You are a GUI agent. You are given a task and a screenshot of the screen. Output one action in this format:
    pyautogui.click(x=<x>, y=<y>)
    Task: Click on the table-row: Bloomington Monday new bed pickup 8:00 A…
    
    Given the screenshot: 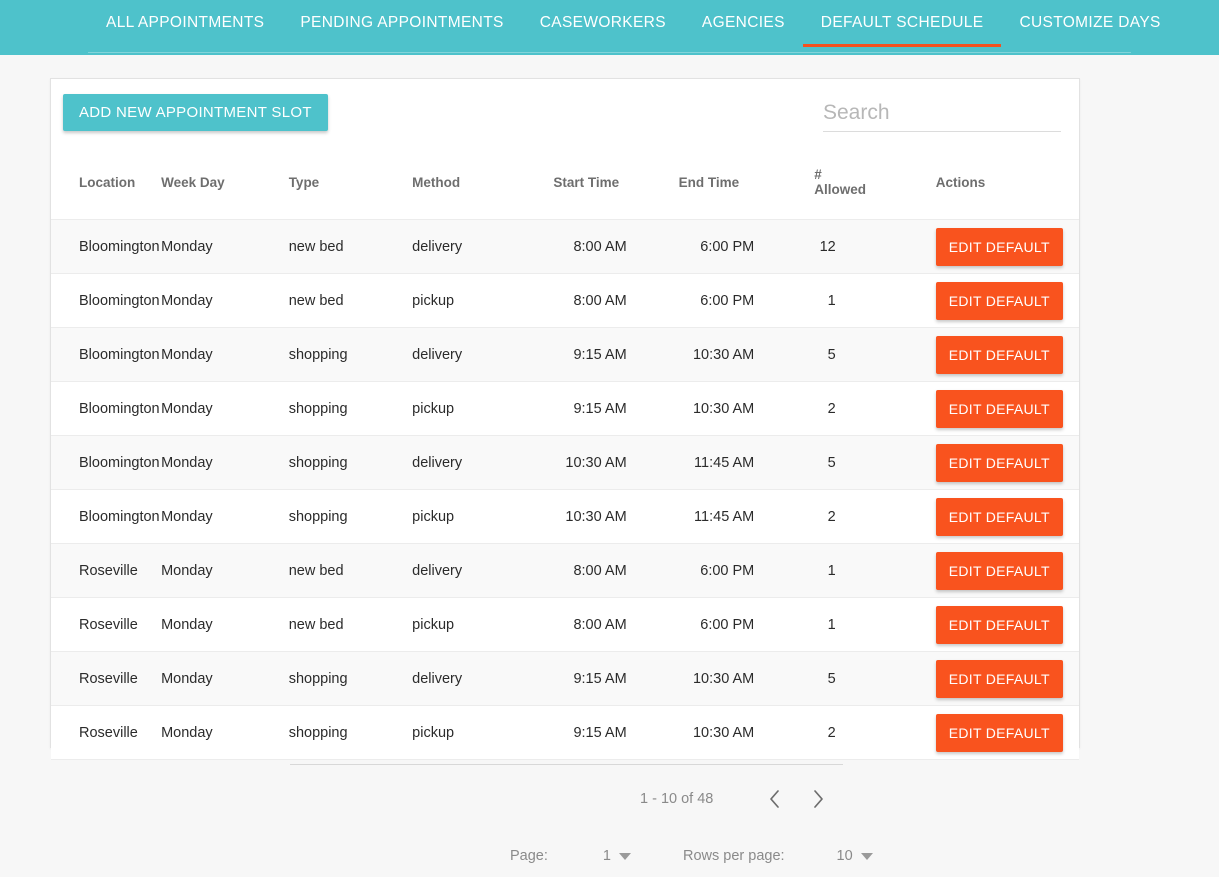 What is the action you would take?
    pyautogui.click(x=565, y=300)
    